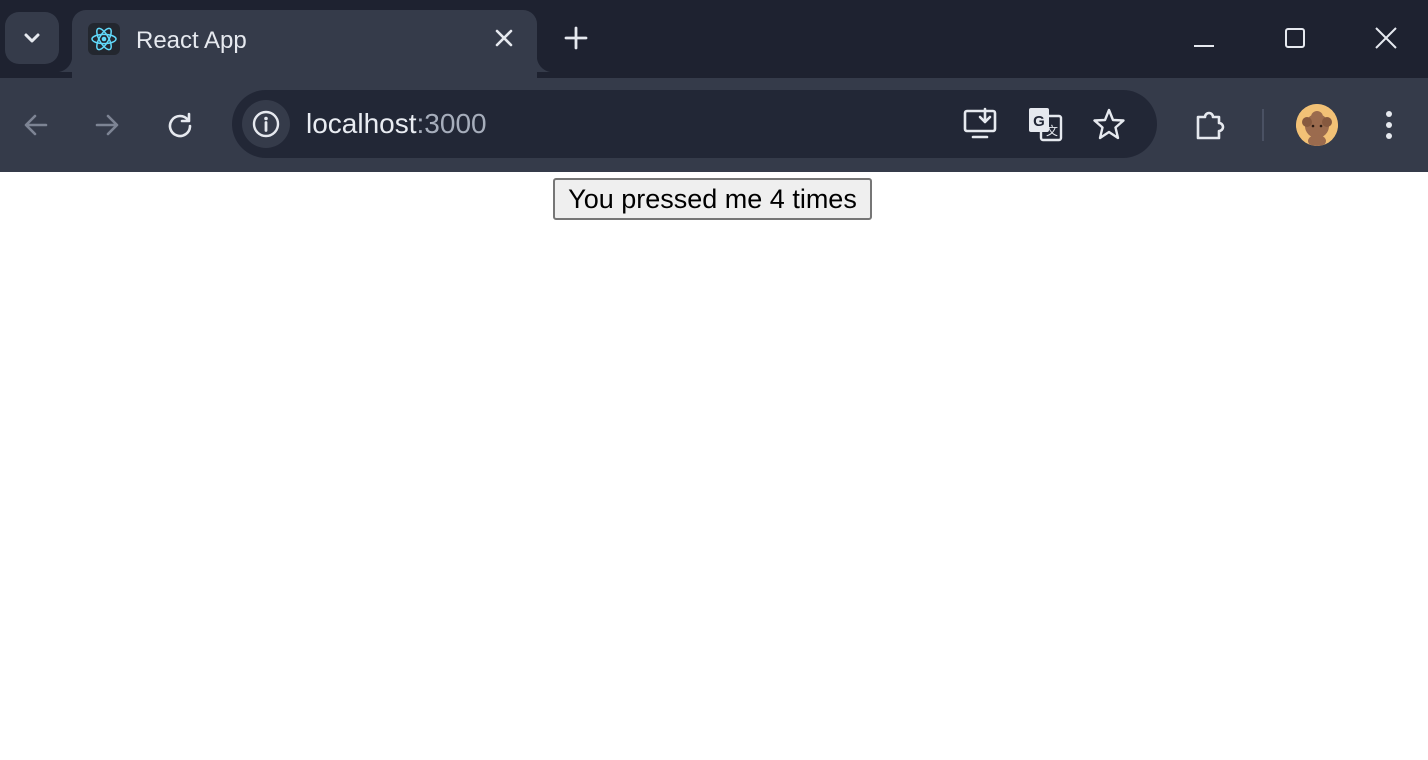 This screenshot has height=760, width=1428. I want to click on minimize-icon, so click(1204, 46).